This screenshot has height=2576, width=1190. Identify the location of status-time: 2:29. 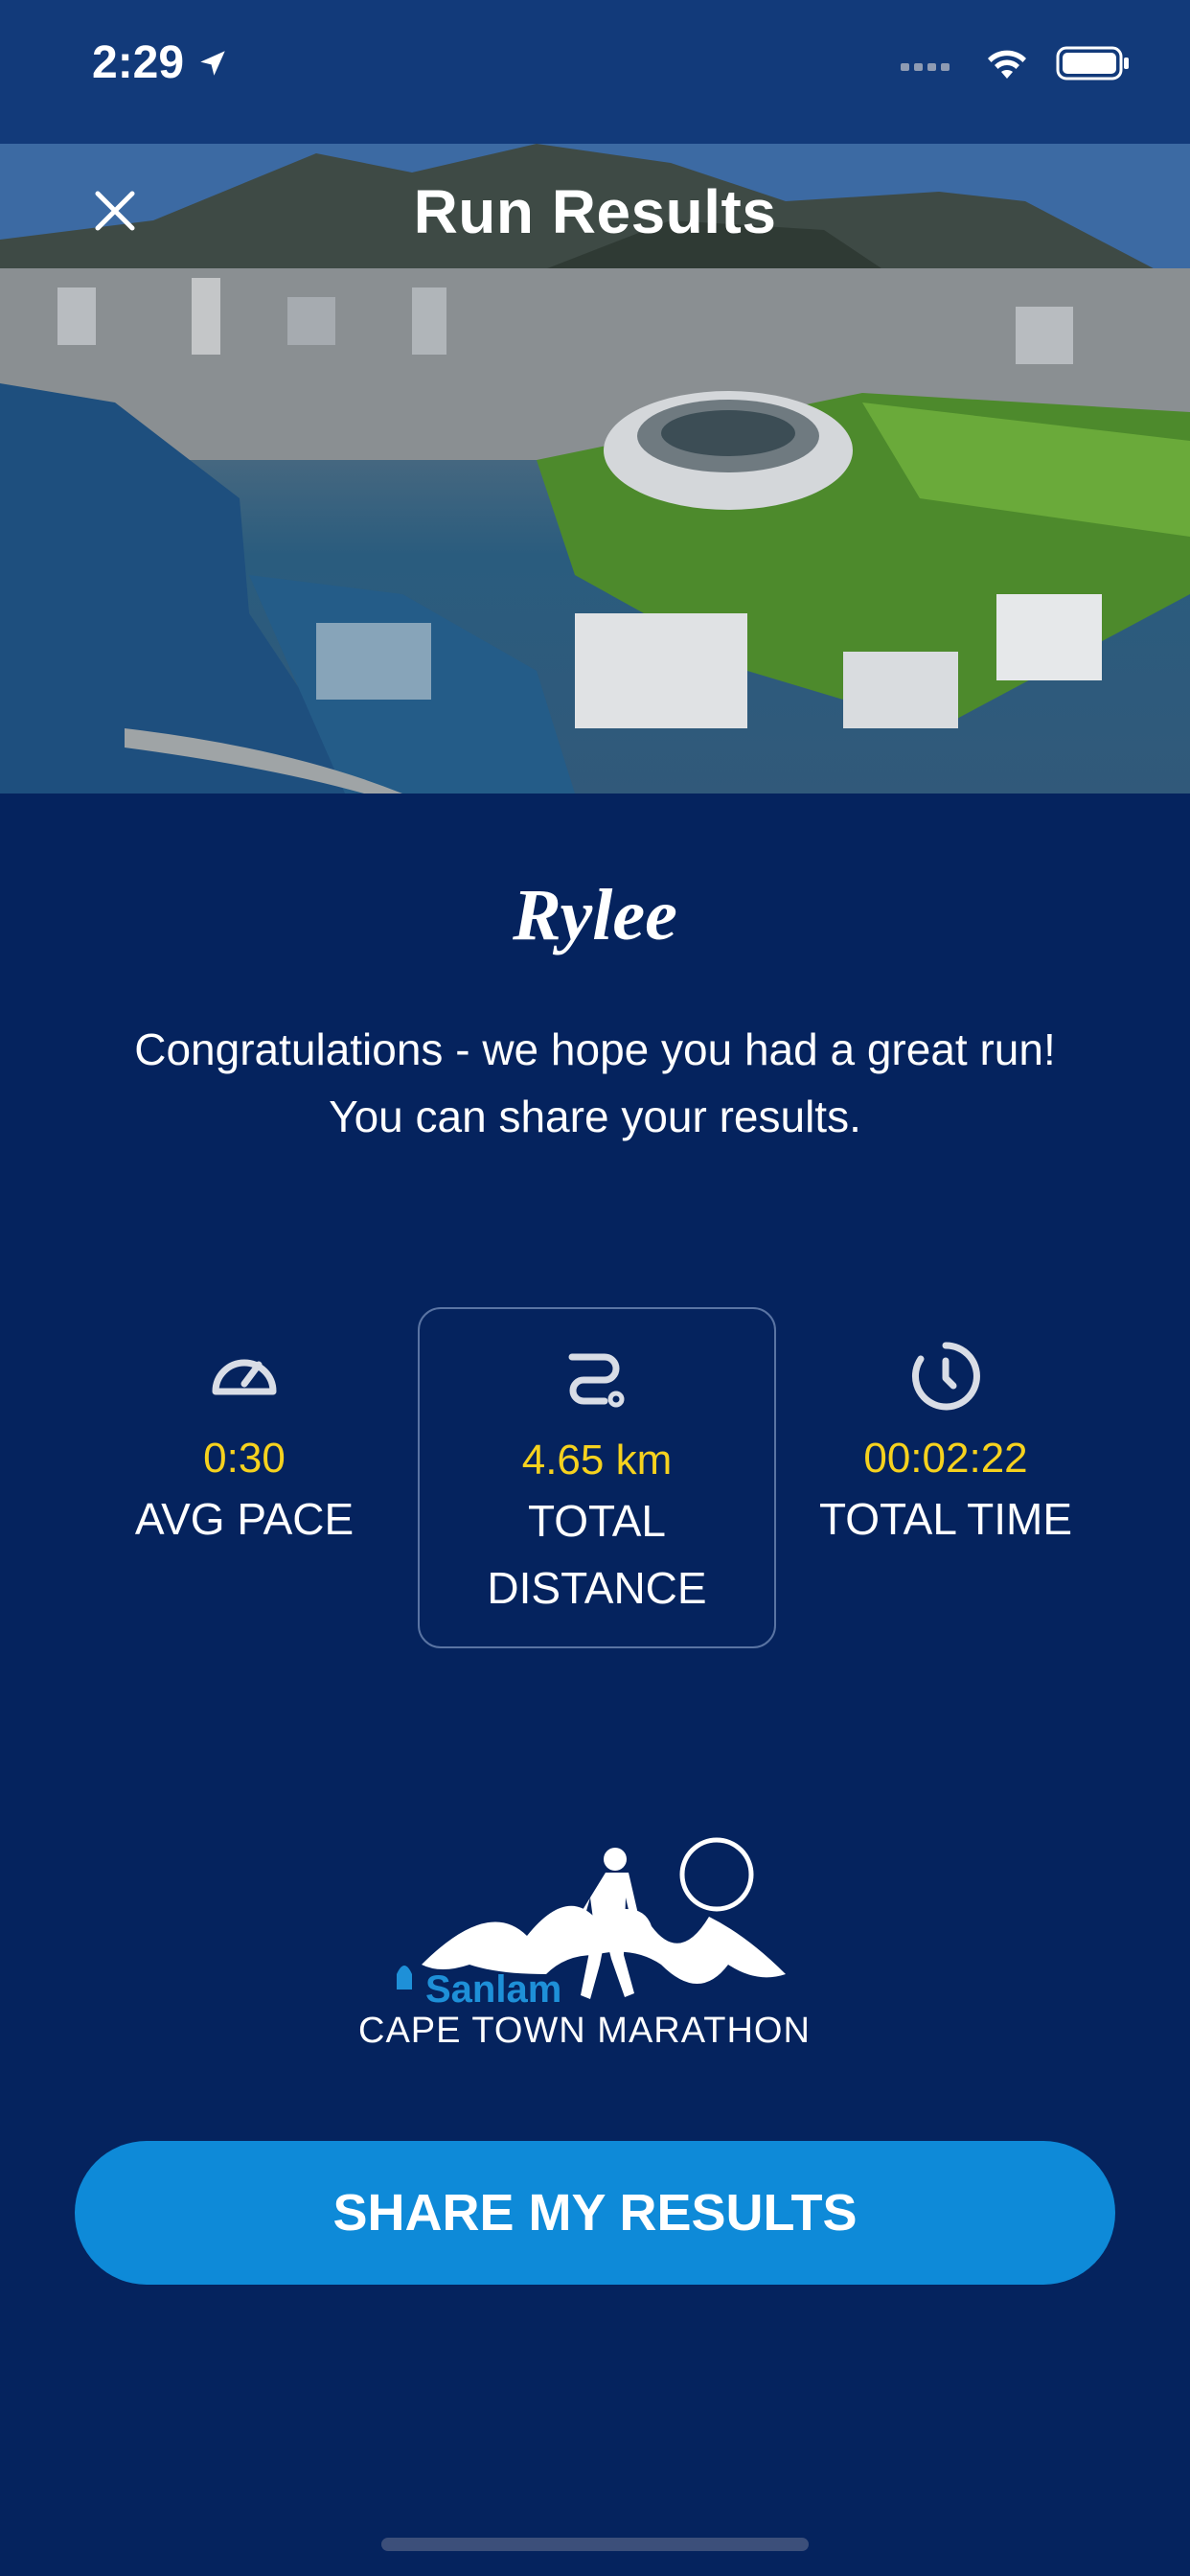
(160, 63).